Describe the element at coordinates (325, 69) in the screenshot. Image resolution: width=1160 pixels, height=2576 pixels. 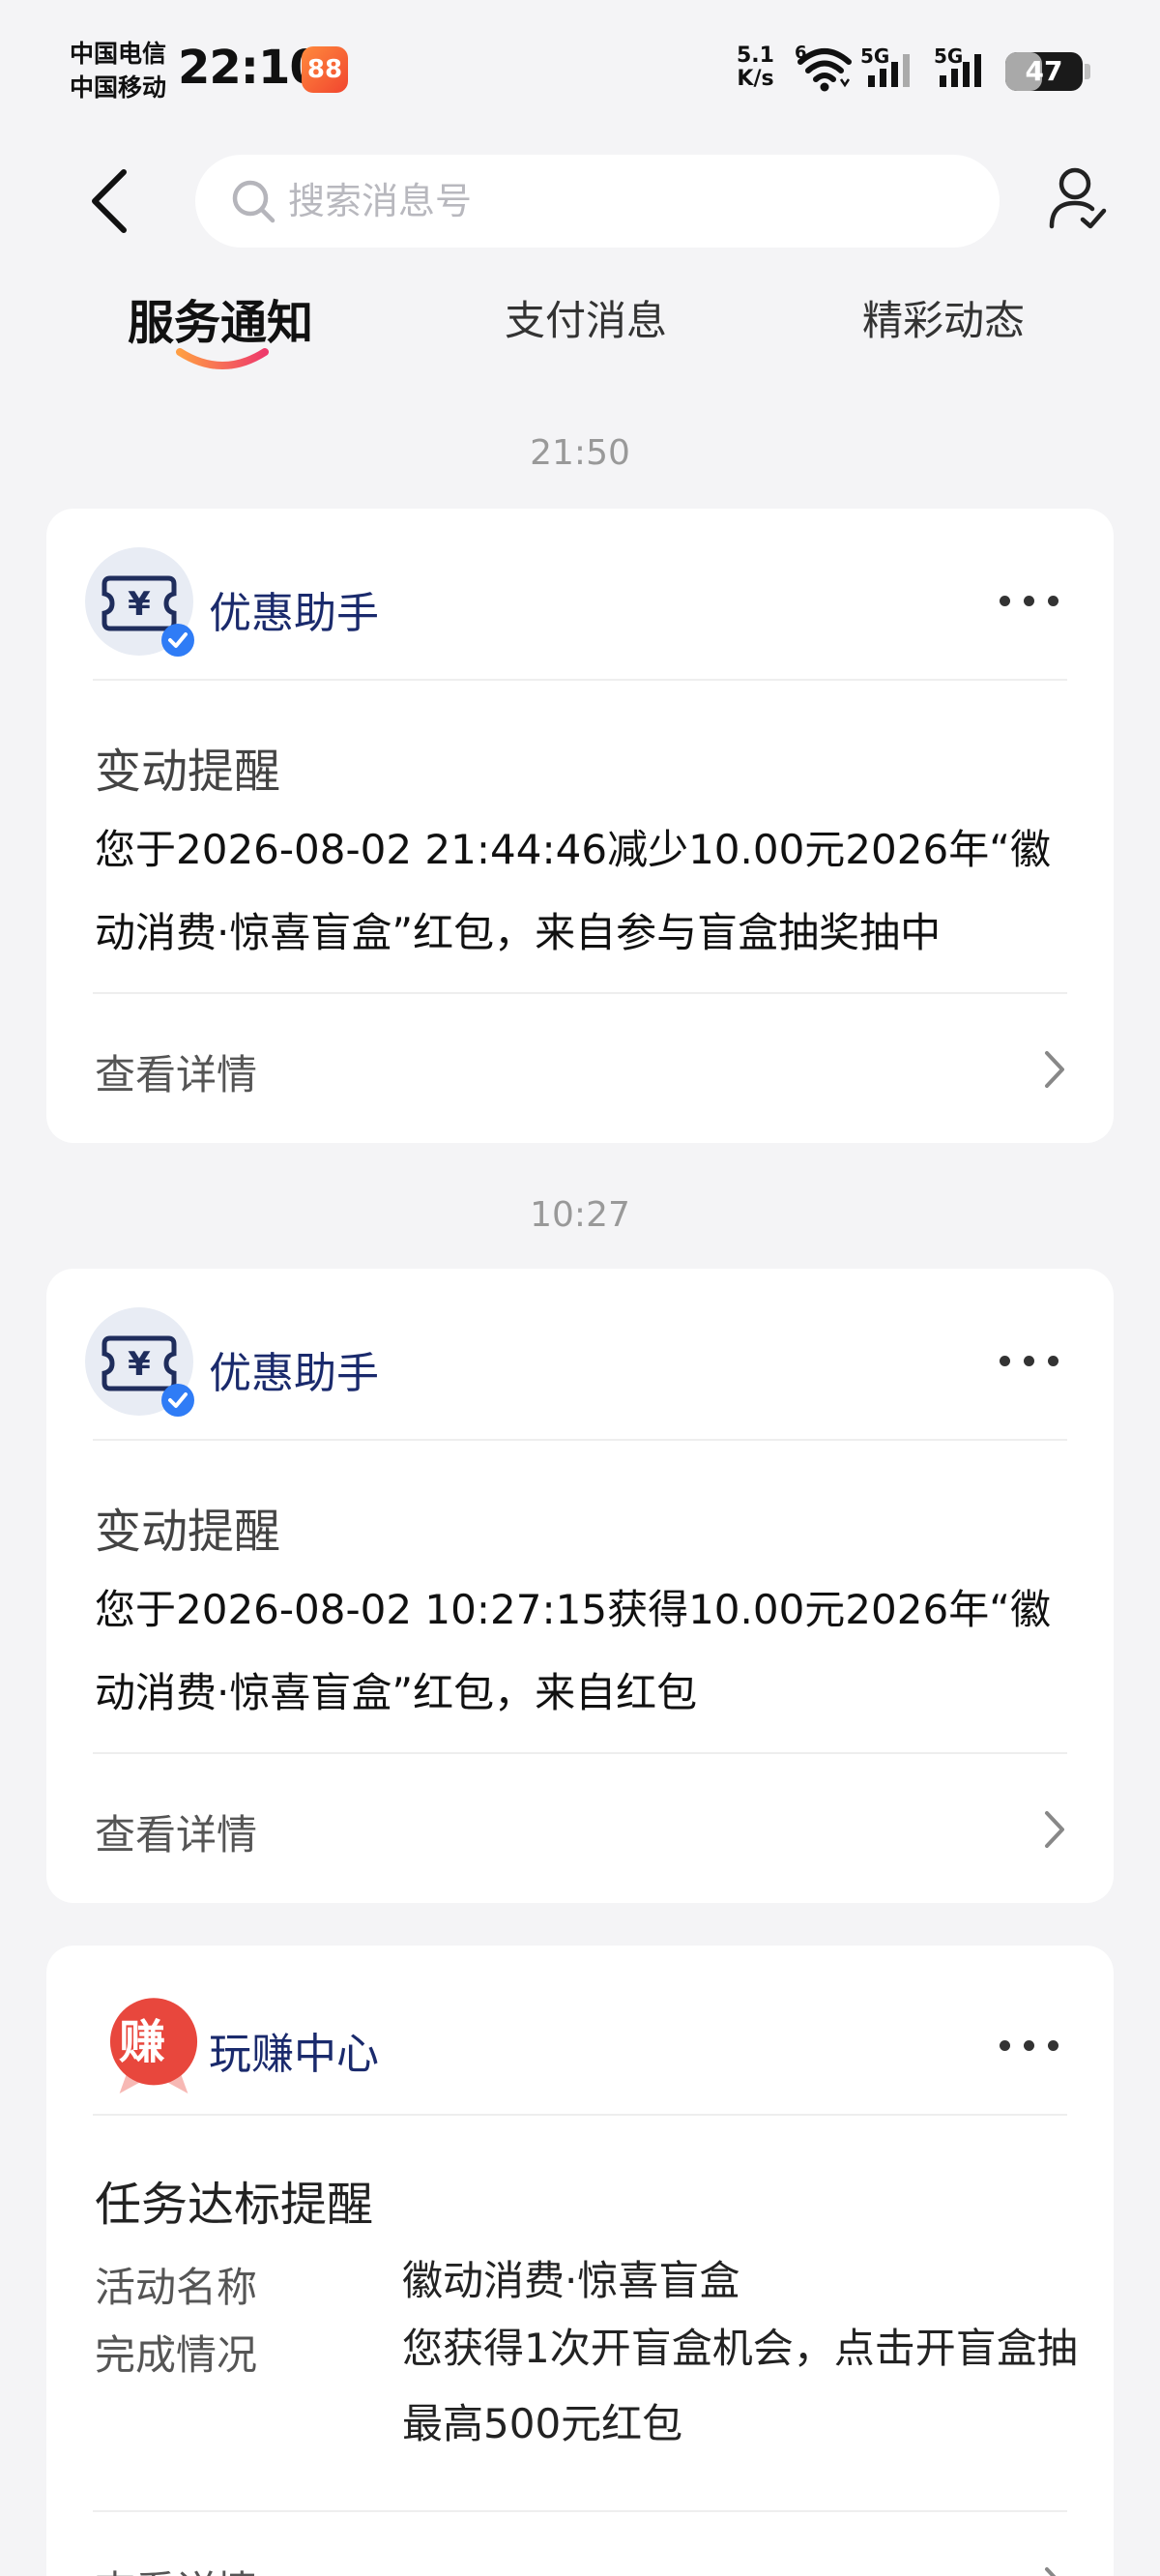
I see `app-notification-icon: 88` at that location.